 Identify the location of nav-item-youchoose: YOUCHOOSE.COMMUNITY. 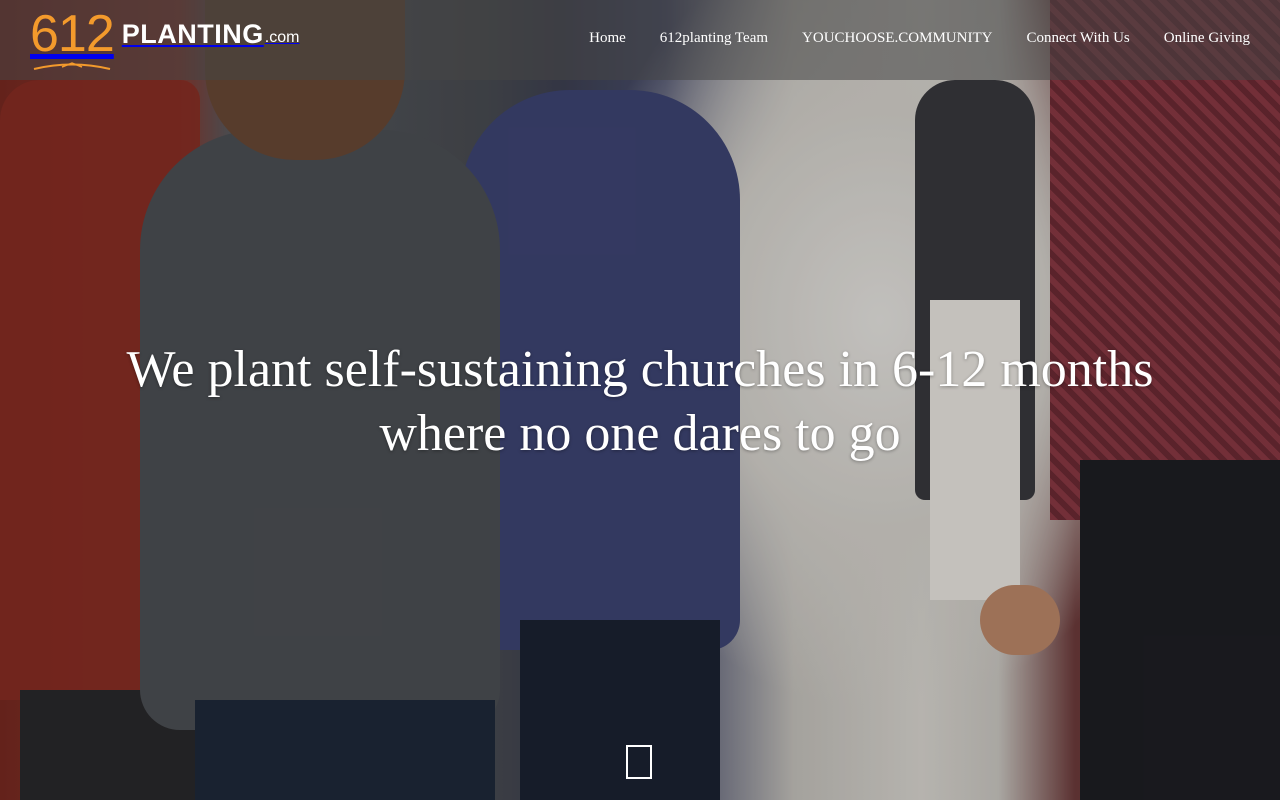
(897, 38).